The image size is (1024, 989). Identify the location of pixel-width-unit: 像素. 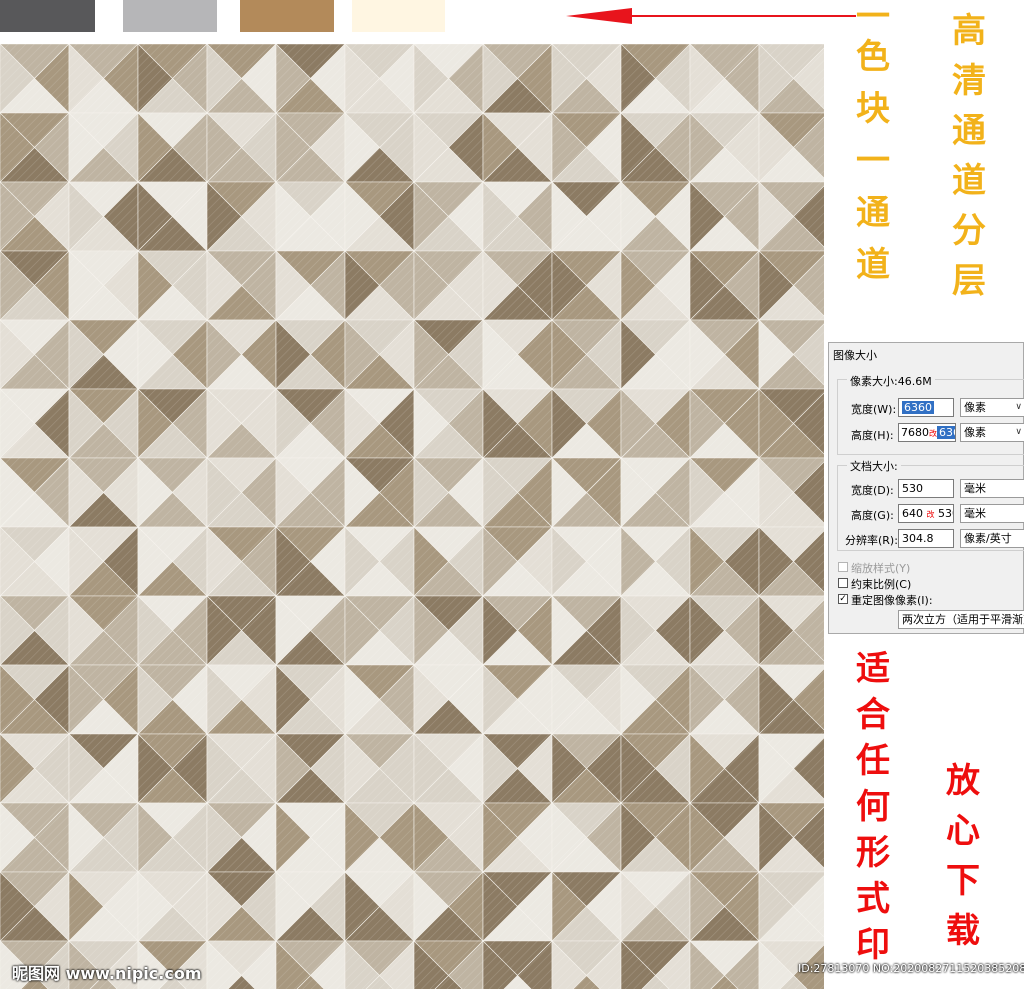
(975, 407).